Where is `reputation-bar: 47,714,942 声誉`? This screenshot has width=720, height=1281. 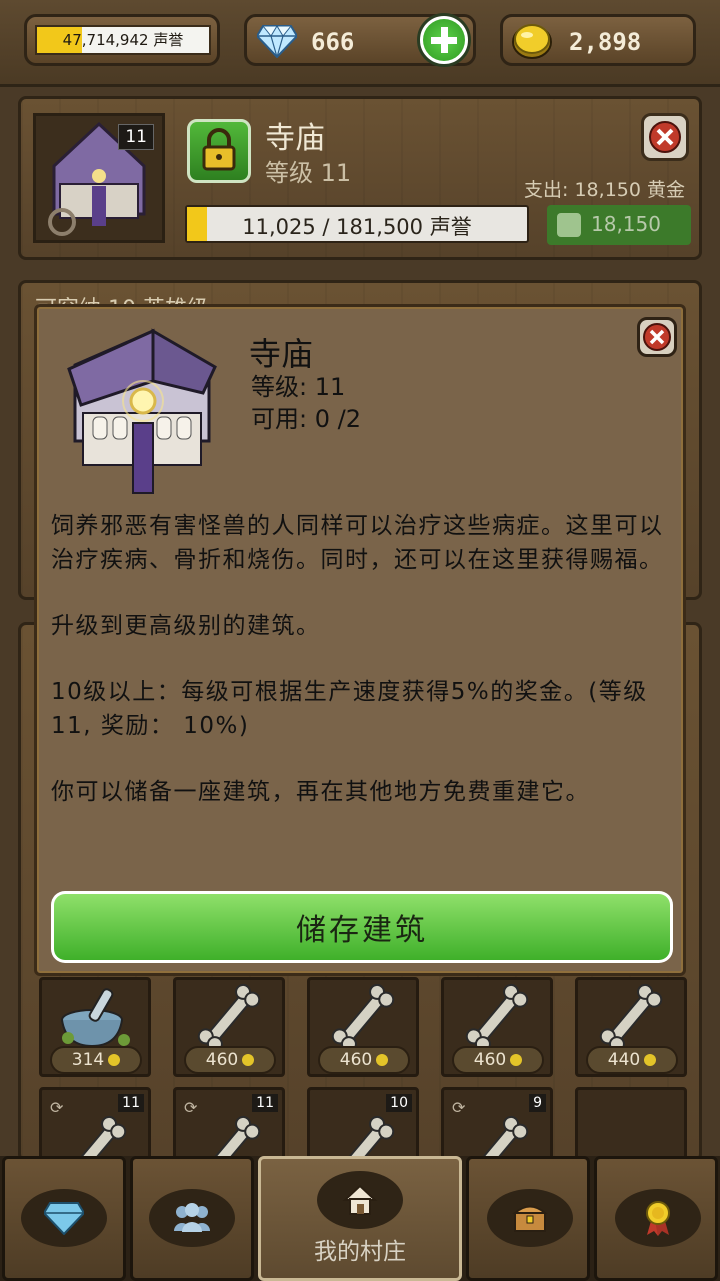 reputation-bar: 47,714,942 声誉 is located at coordinates (123, 40).